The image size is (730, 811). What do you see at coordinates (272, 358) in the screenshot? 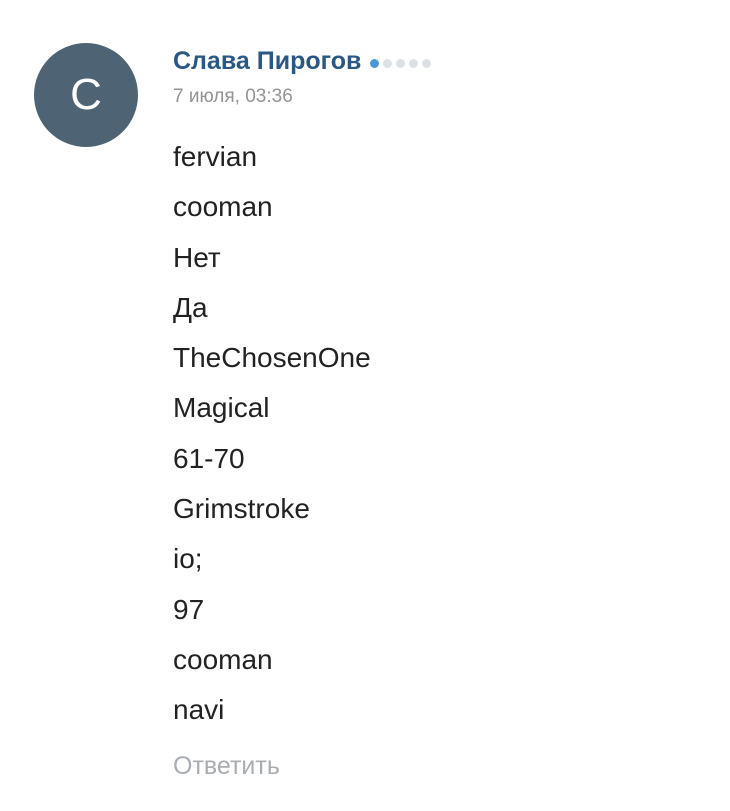
I see `comment-line: TheChosenOne` at bounding box center [272, 358].